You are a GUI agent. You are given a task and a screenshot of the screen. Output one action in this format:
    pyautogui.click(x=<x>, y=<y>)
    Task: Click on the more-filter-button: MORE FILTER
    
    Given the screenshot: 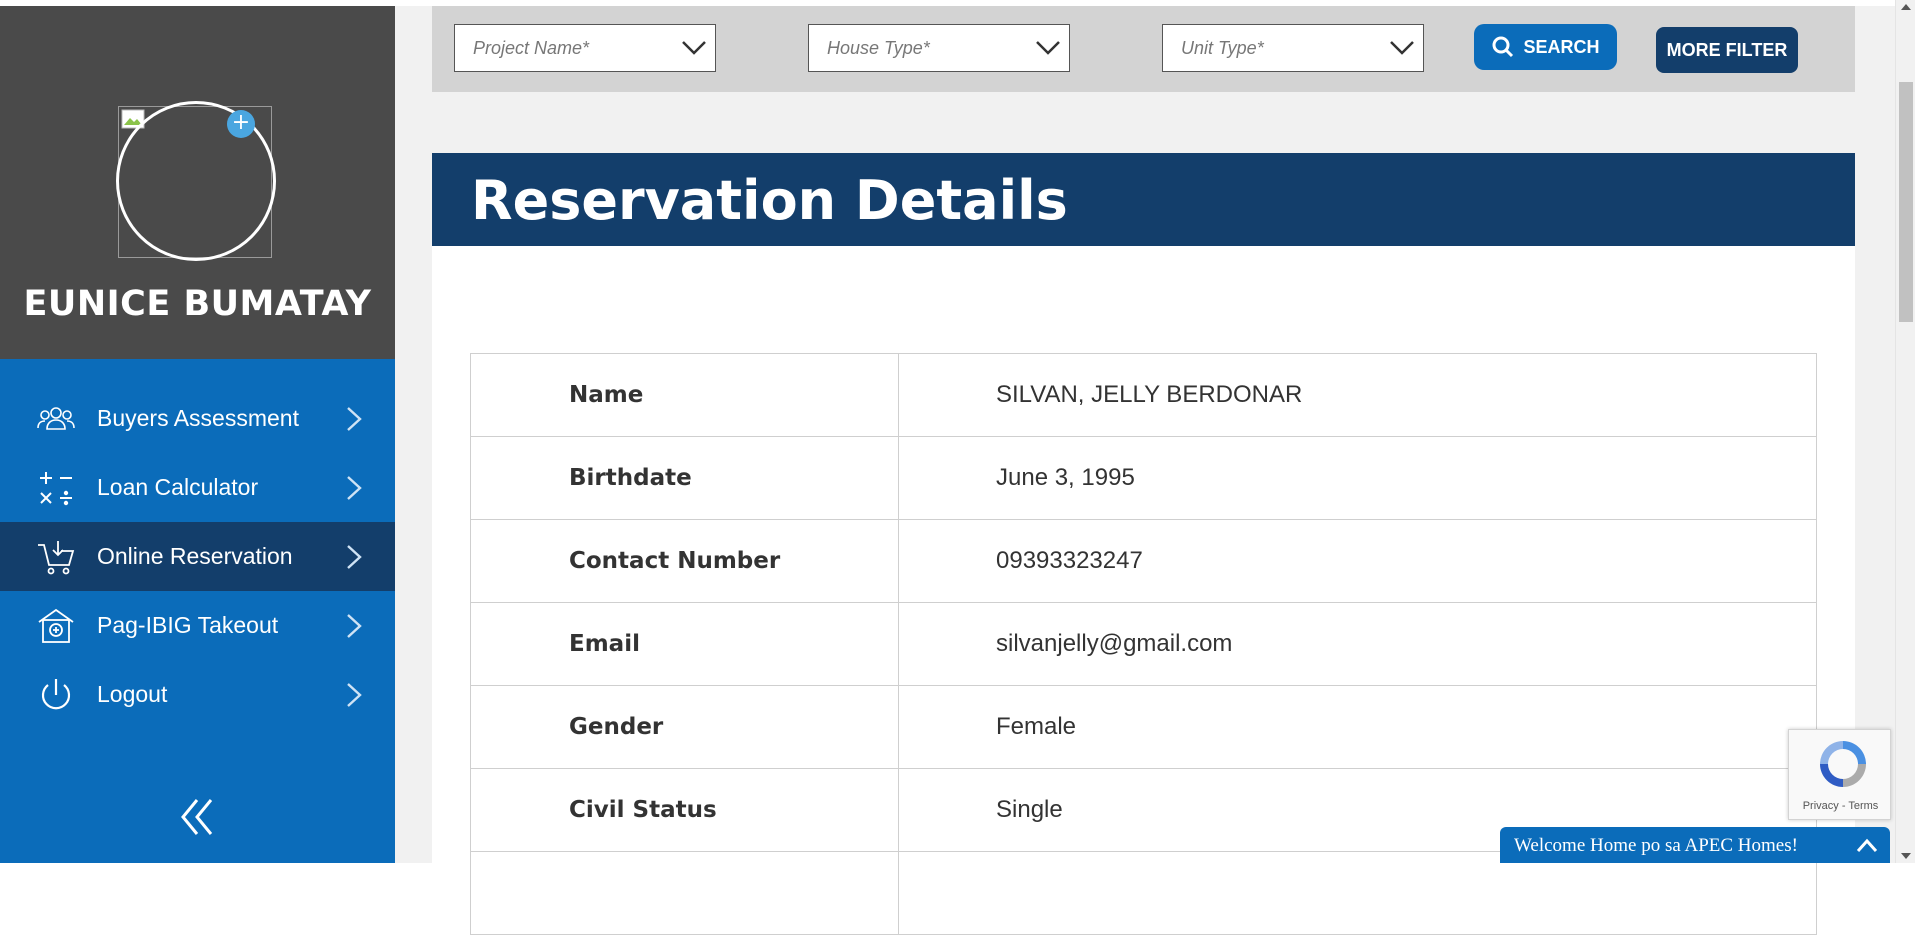 What is the action you would take?
    pyautogui.click(x=1727, y=50)
    